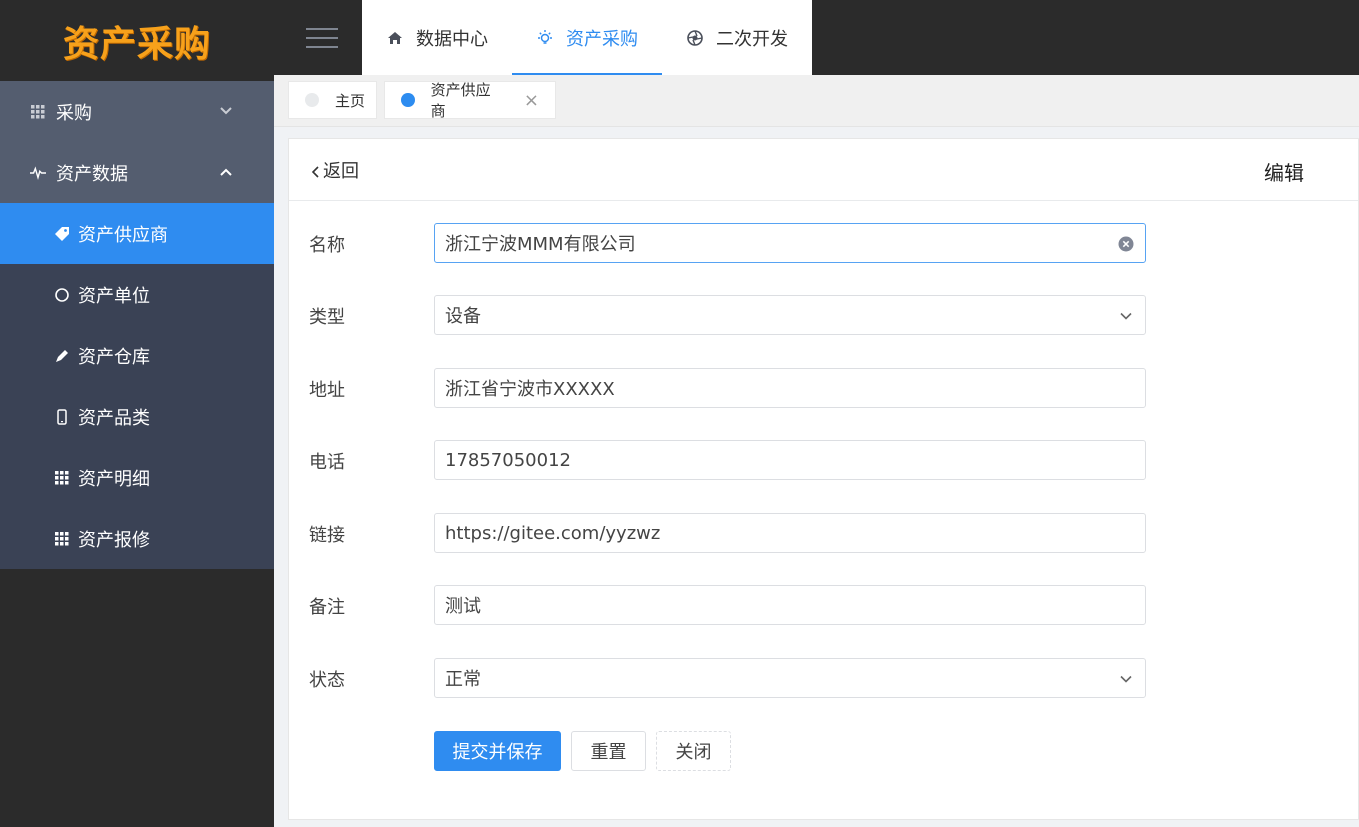 The image size is (1359, 827). What do you see at coordinates (322, 38) in the screenshot?
I see `hamburger-menu-icon` at bounding box center [322, 38].